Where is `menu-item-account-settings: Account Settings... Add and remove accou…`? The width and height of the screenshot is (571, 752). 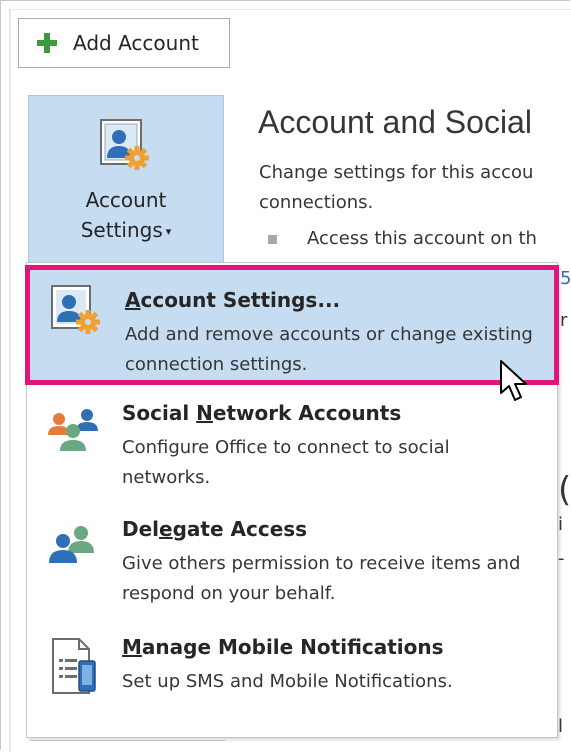 menu-item-account-settings: Account Settings... Add and remove accou… is located at coordinates (292, 325).